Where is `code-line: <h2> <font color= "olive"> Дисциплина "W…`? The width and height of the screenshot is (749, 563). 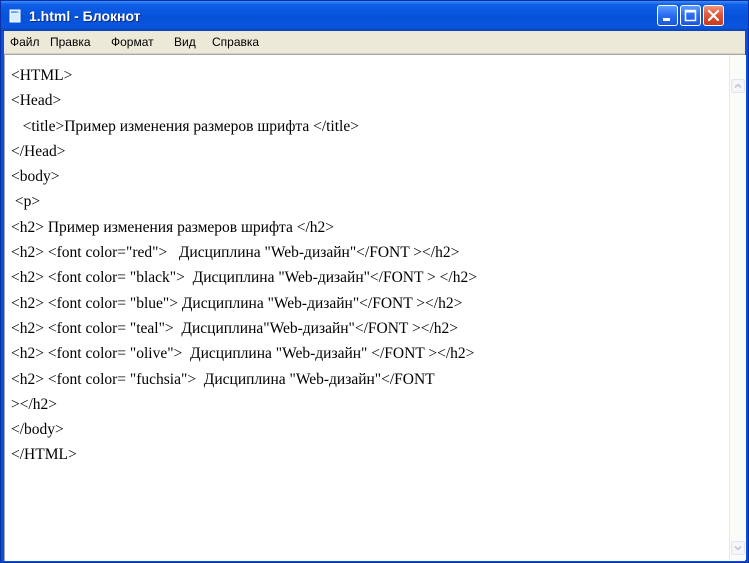
code-line: <h2> <font color= "olive"> Дисциплина "W… is located at coordinates (243, 354).